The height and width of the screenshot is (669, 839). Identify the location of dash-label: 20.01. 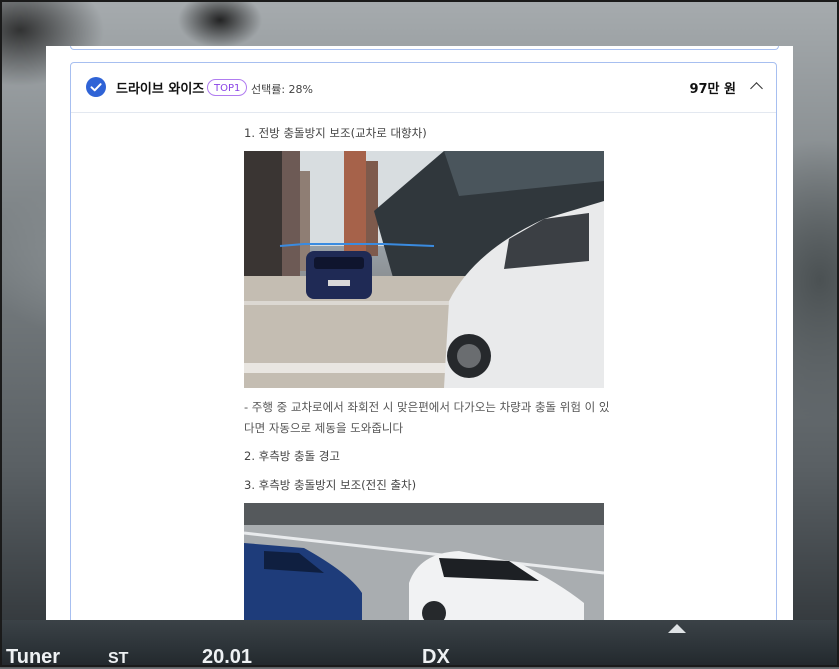
(227, 657).